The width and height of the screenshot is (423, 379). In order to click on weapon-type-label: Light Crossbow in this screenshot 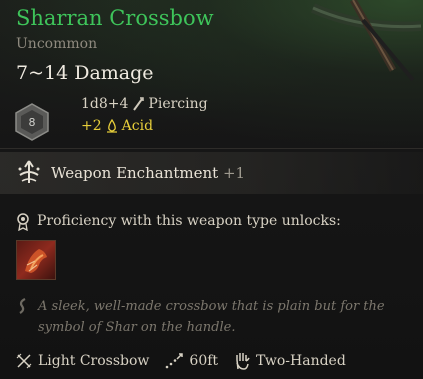, I will do `click(94, 361)`.